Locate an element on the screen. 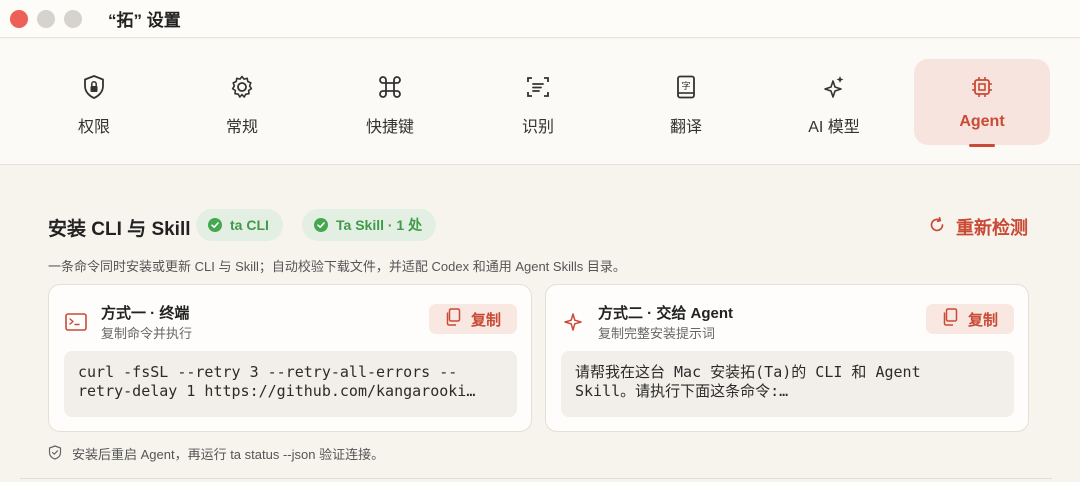 The width and height of the screenshot is (1080, 482). card-title: 方式二 · 交给 Agent is located at coordinates (665, 313).